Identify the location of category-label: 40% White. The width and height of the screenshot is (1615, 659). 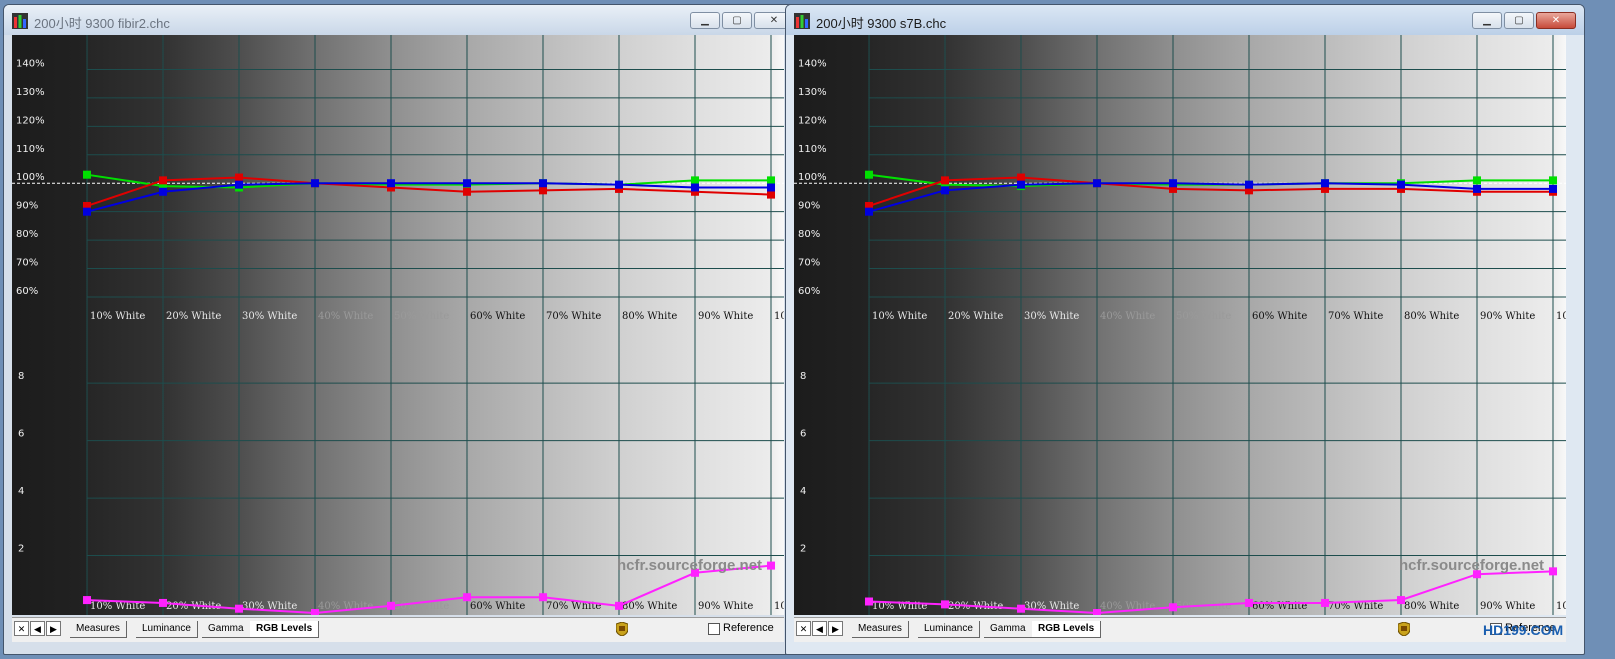
(345, 316).